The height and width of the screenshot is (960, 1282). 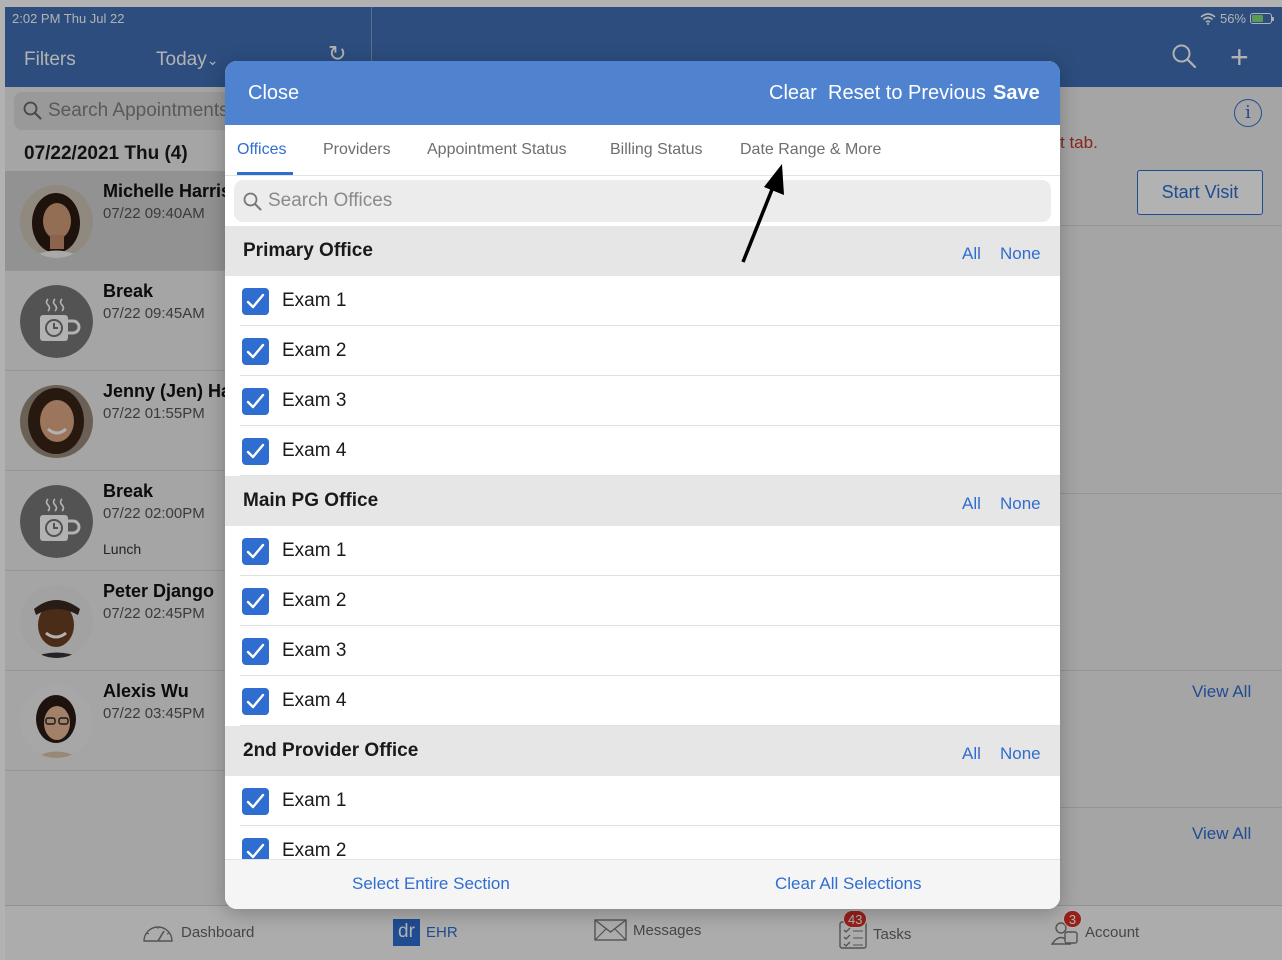 I want to click on office-section-header: Primary Office All None, so click(x=642, y=251).